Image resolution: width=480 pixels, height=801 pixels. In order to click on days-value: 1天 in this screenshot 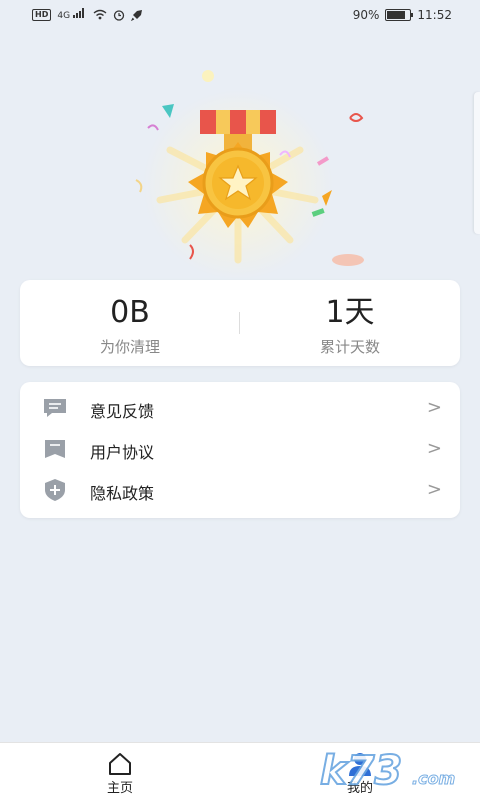, I will do `click(350, 312)`.